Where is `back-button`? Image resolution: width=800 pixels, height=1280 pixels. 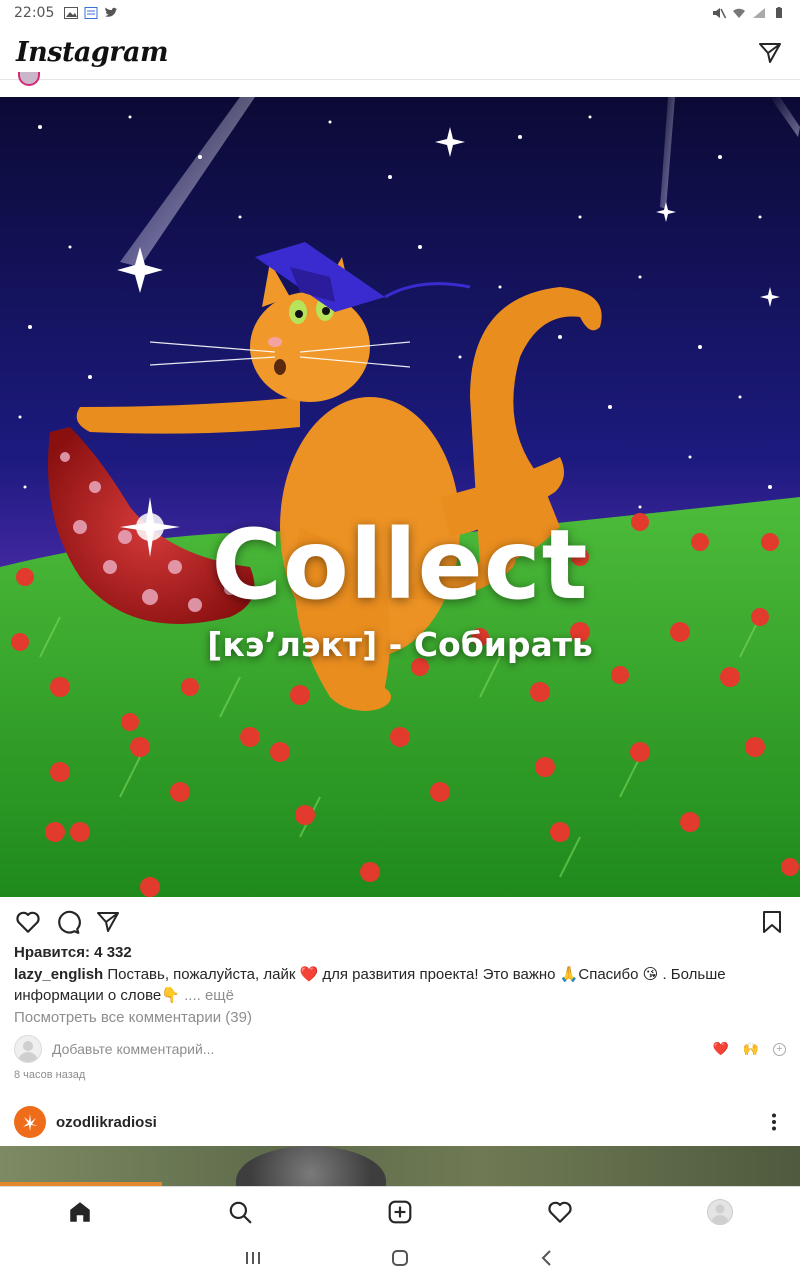
back-button is located at coordinates (547, 1258).